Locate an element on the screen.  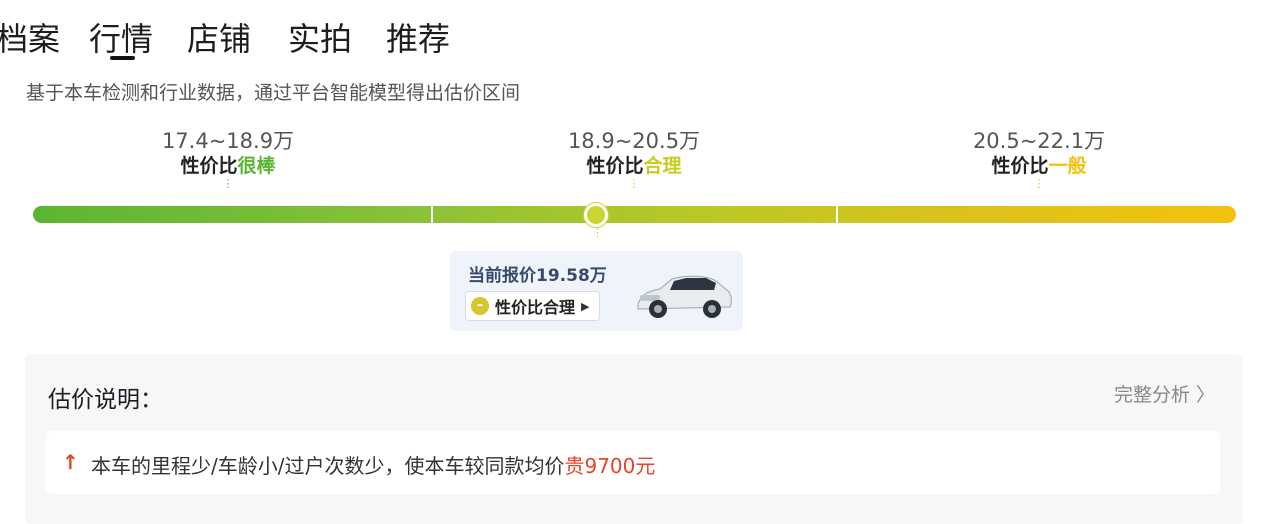
full-analysis-link: 完整分析〉 is located at coordinates (1164, 393).